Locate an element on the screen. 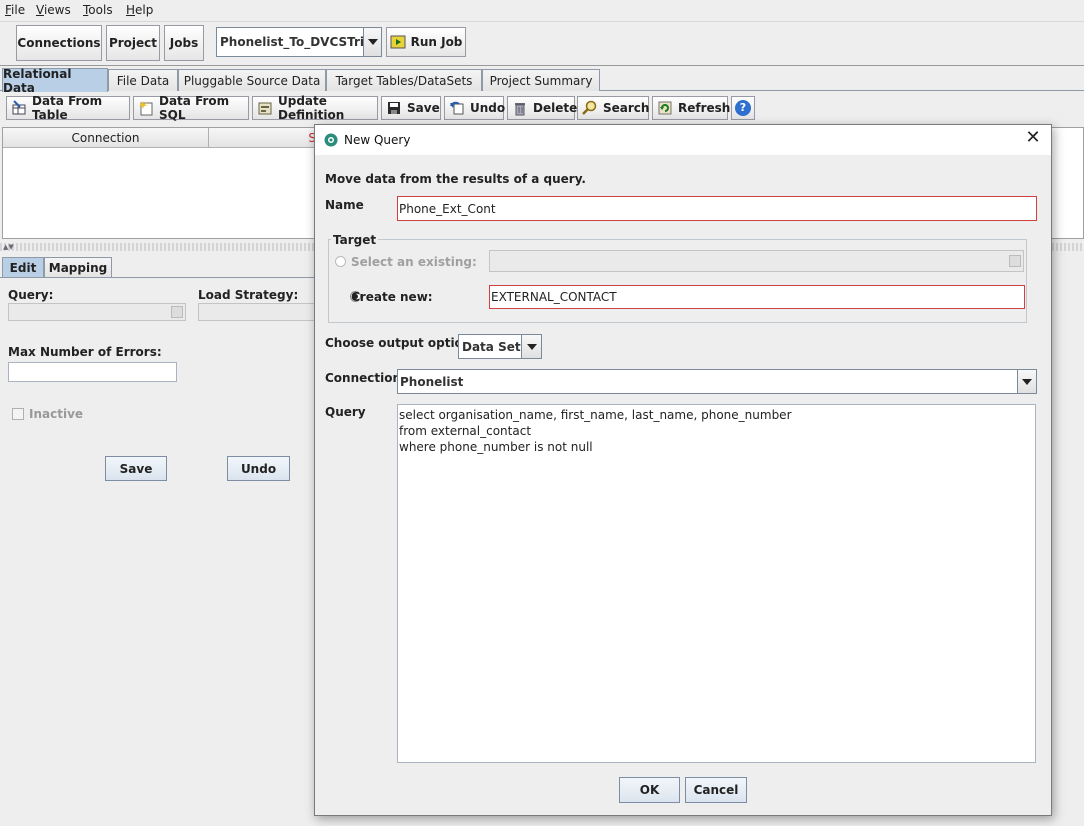 The image size is (1084, 826). undo-toolbar-button: Undo is located at coordinates (475, 108).